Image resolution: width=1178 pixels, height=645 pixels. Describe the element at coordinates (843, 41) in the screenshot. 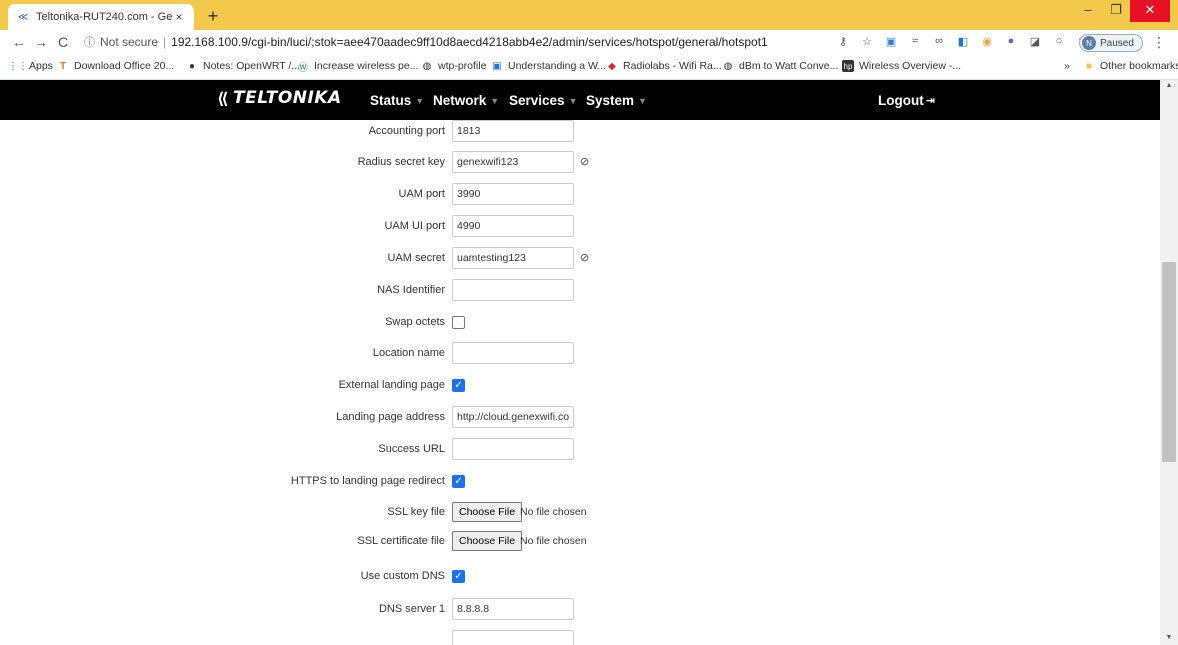

I see `key-icon: ⚷` at that location.